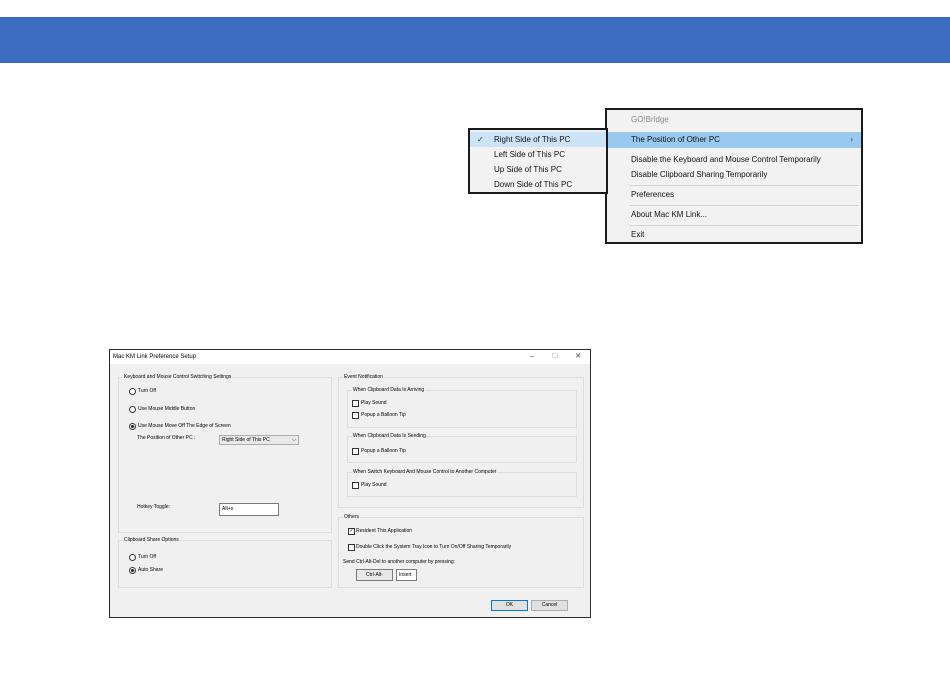 Image resolution: width=950 pixels, height=691 pixels. Describe the element at coordinates (352, 517) in the screenshot. I see `others-legend: Others` at that location.